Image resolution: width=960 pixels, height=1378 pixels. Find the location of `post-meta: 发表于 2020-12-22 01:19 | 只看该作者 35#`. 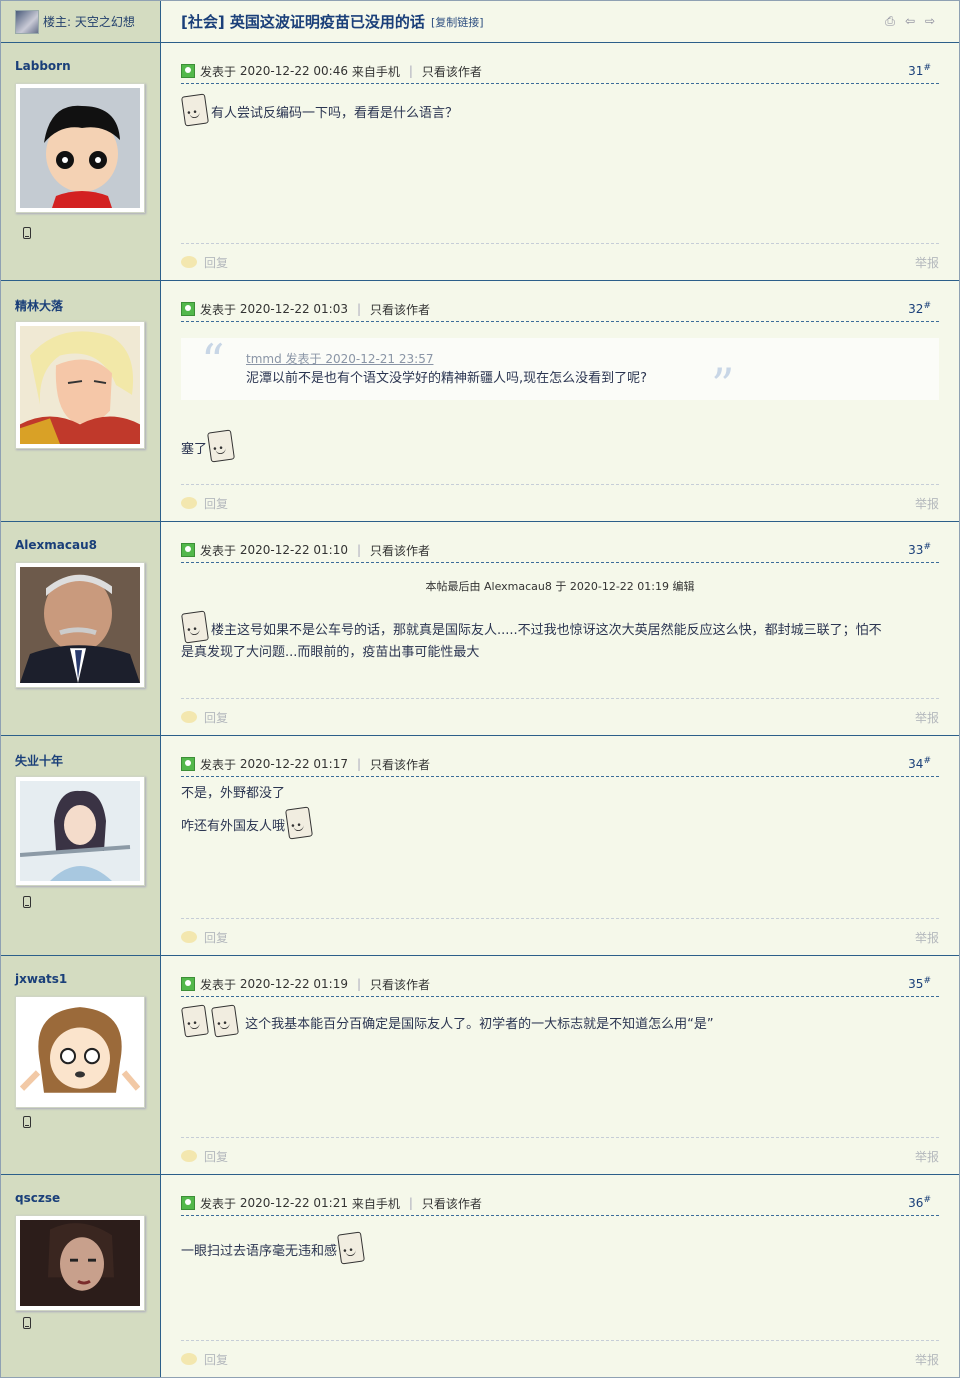

post-meta: 发表于 2020-12-22 01:19 | 只看该作者 35# is located at coordinates (560, 984).